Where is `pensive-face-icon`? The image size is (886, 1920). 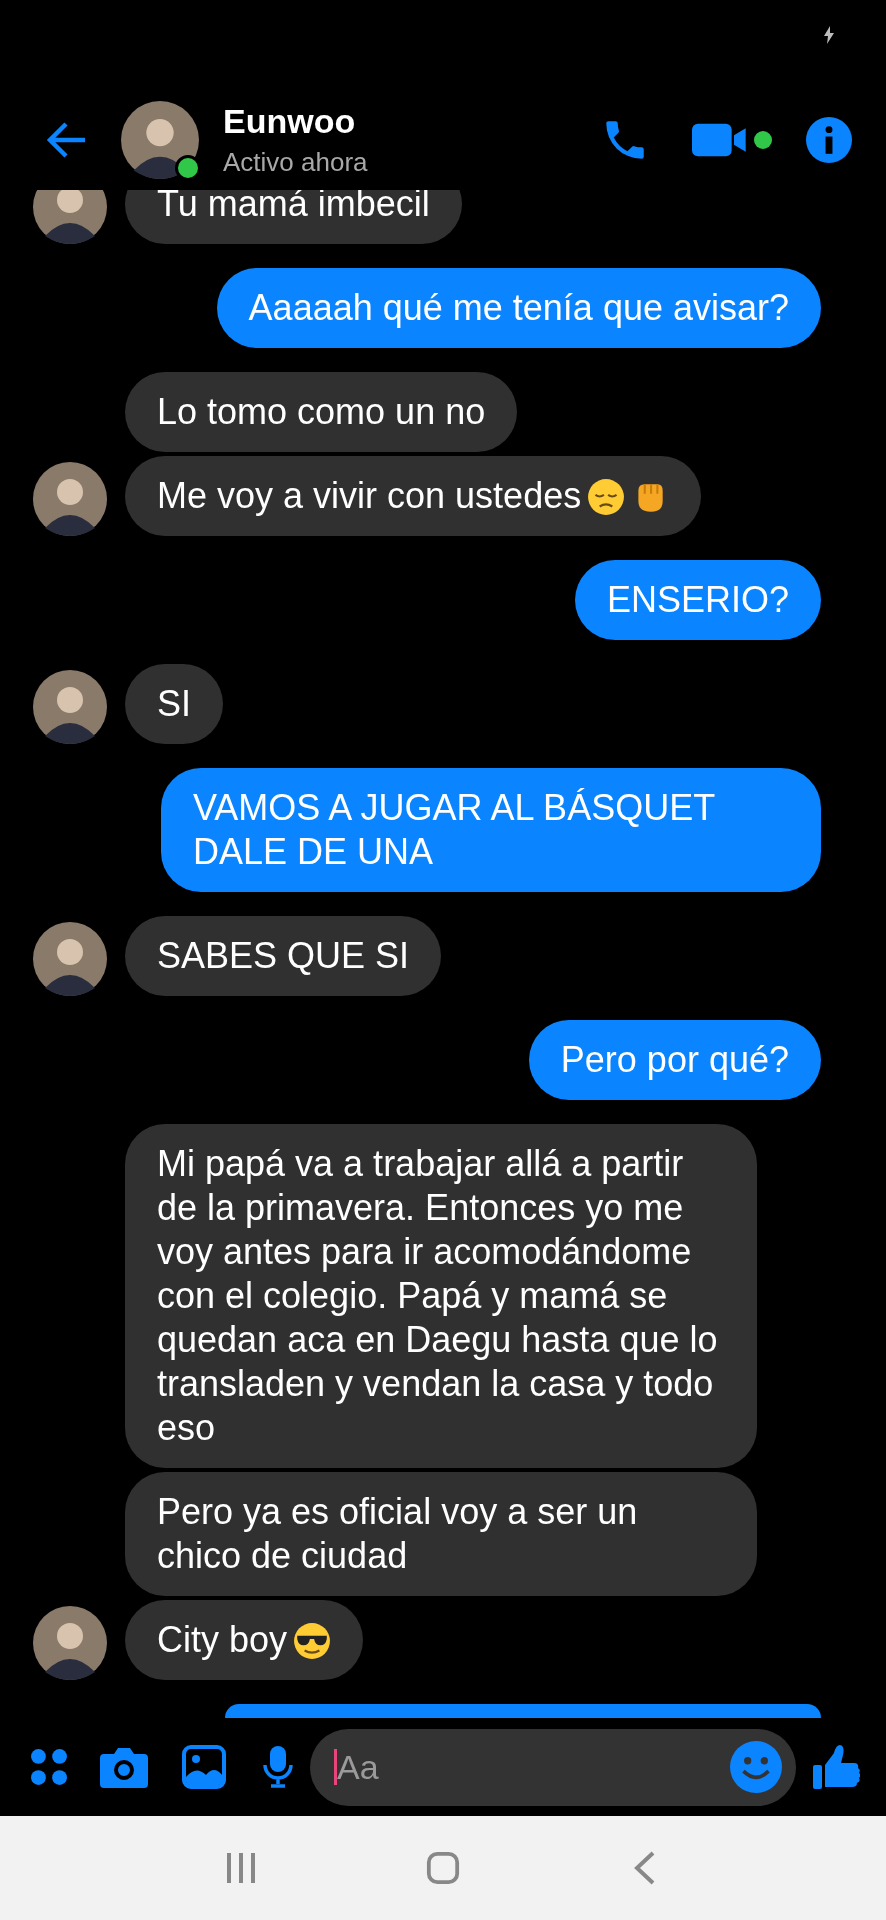 pensive-face-icon is located at coordinates (606, 497).